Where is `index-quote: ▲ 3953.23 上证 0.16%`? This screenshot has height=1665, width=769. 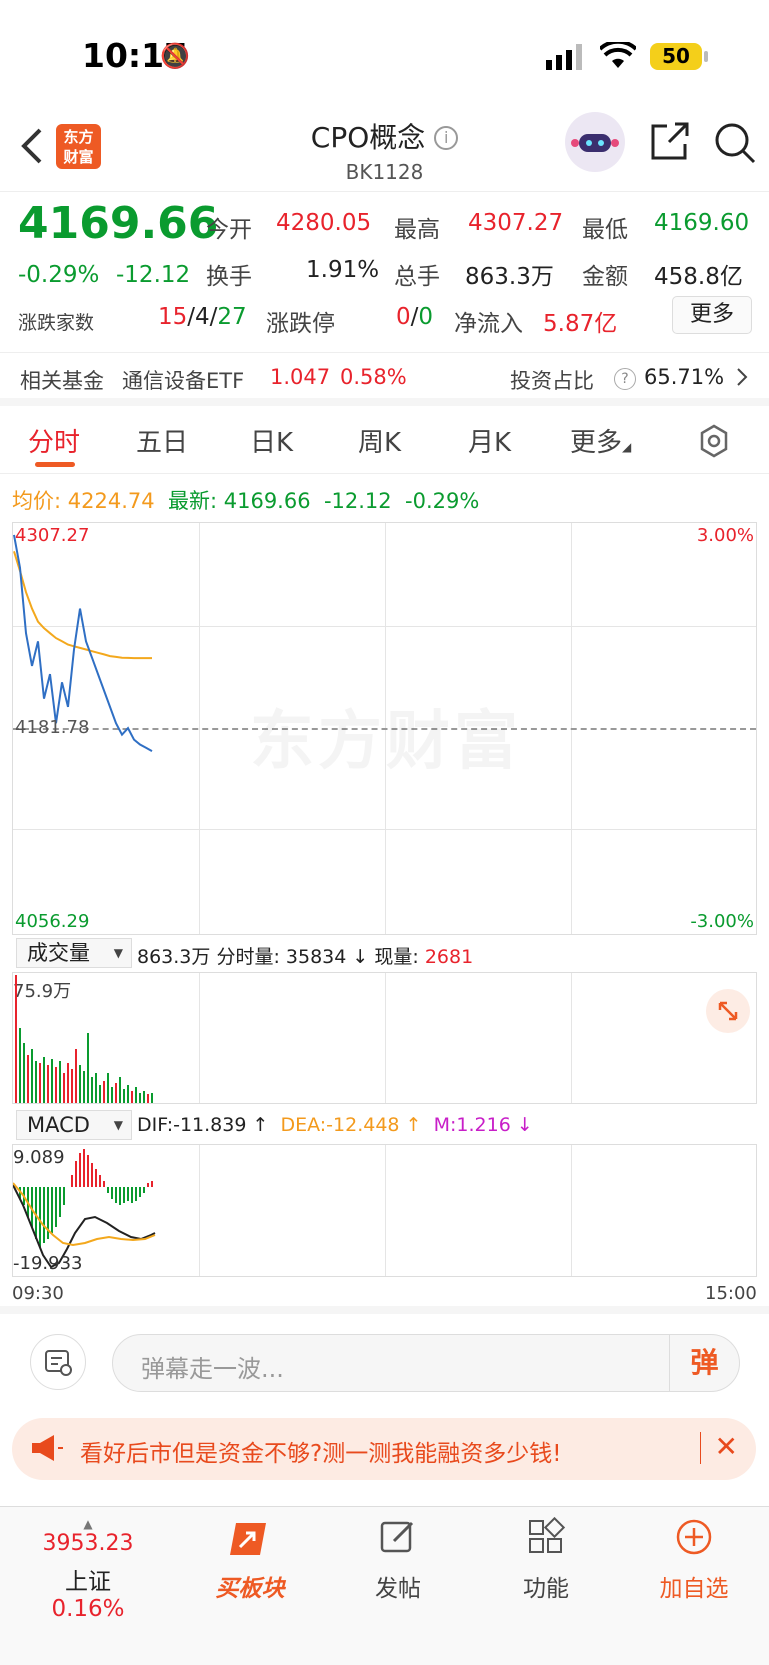
index-quote: ▲ 3953.23 上证 0.16% is located at coordinates (88, 1569).